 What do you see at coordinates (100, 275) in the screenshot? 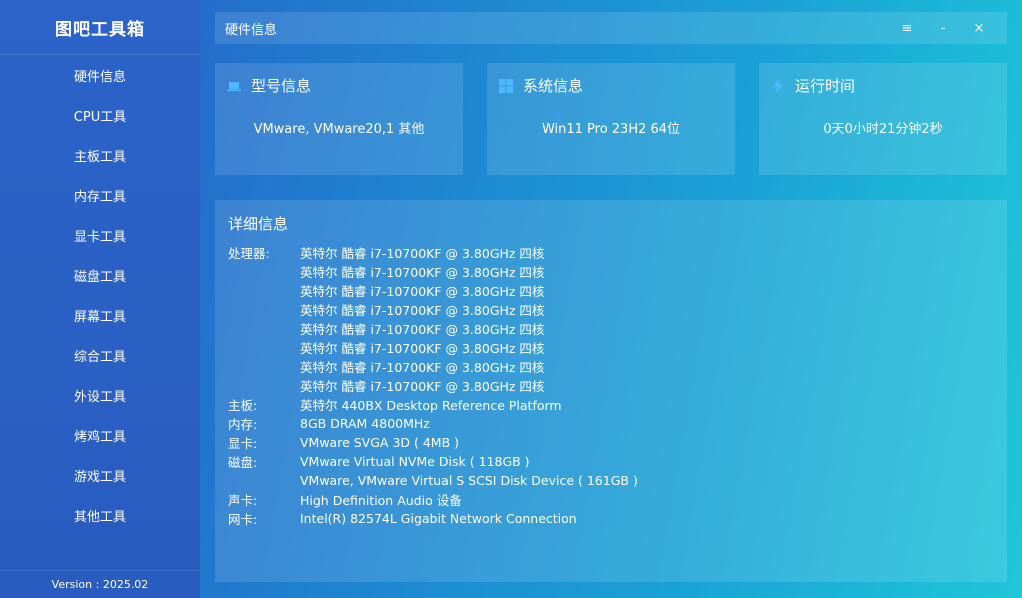
I see `sidebar-item-disk-tools: 磁盘工具` at bounding box center [100, 275].